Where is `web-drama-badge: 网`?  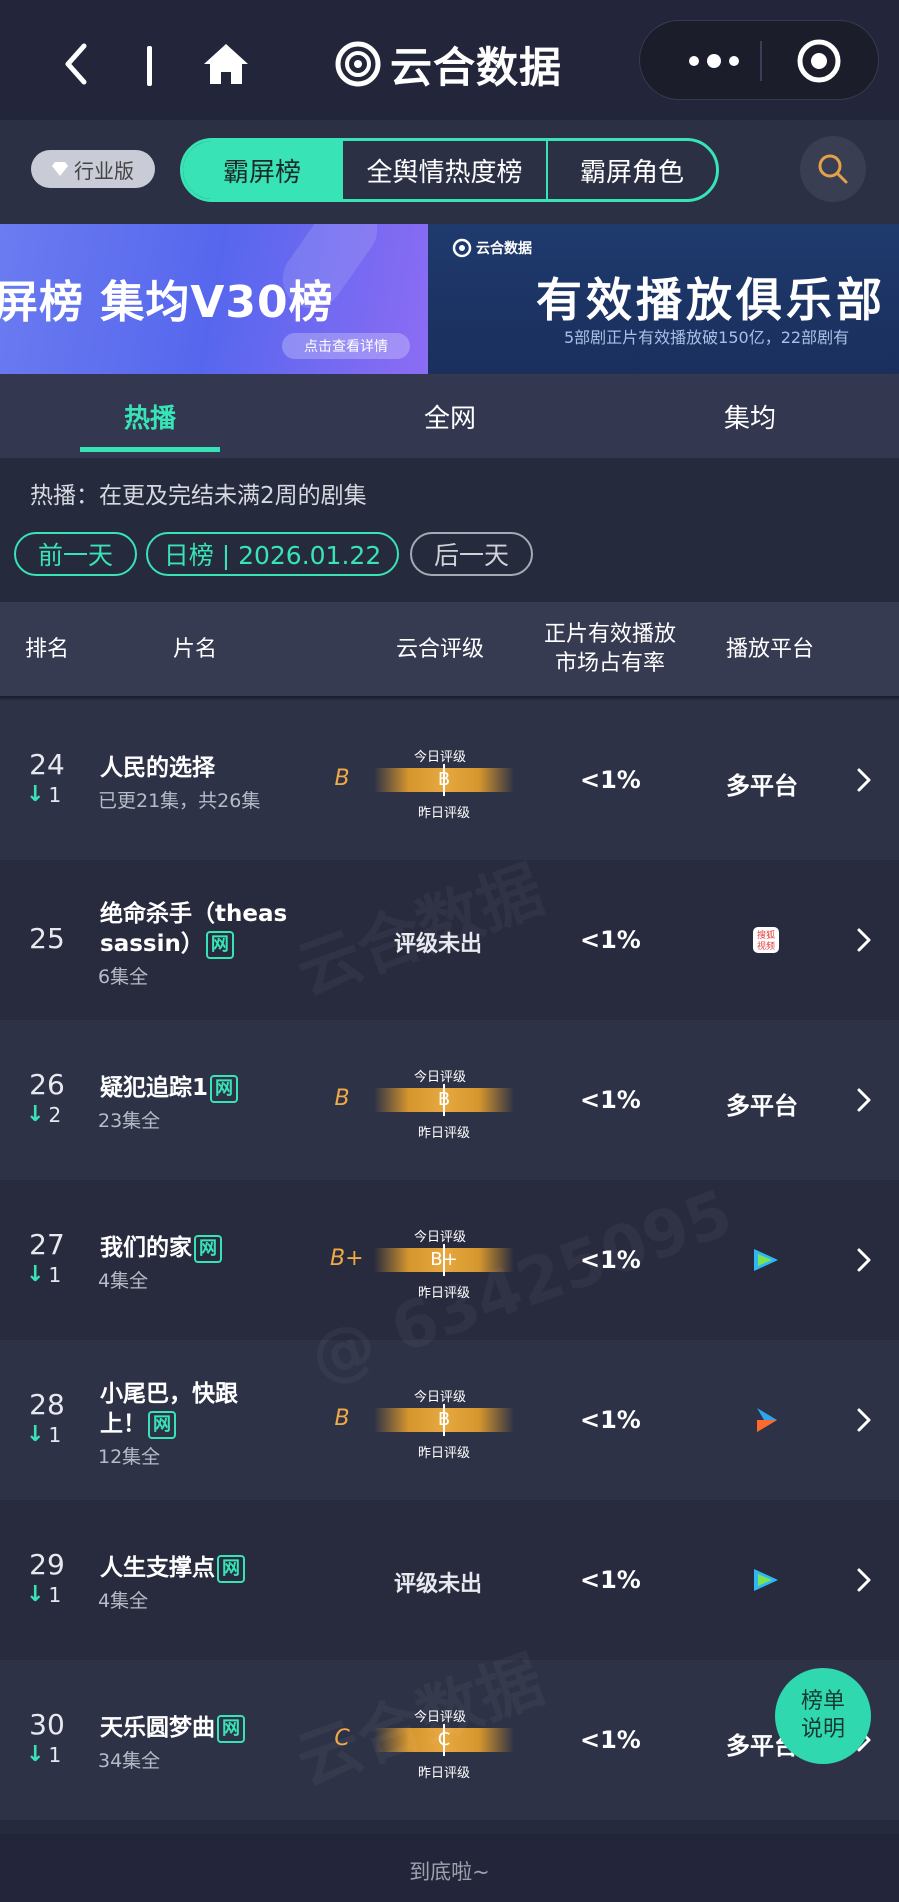 web-drama-badge: 网 is located at coordinates (224, 1088).